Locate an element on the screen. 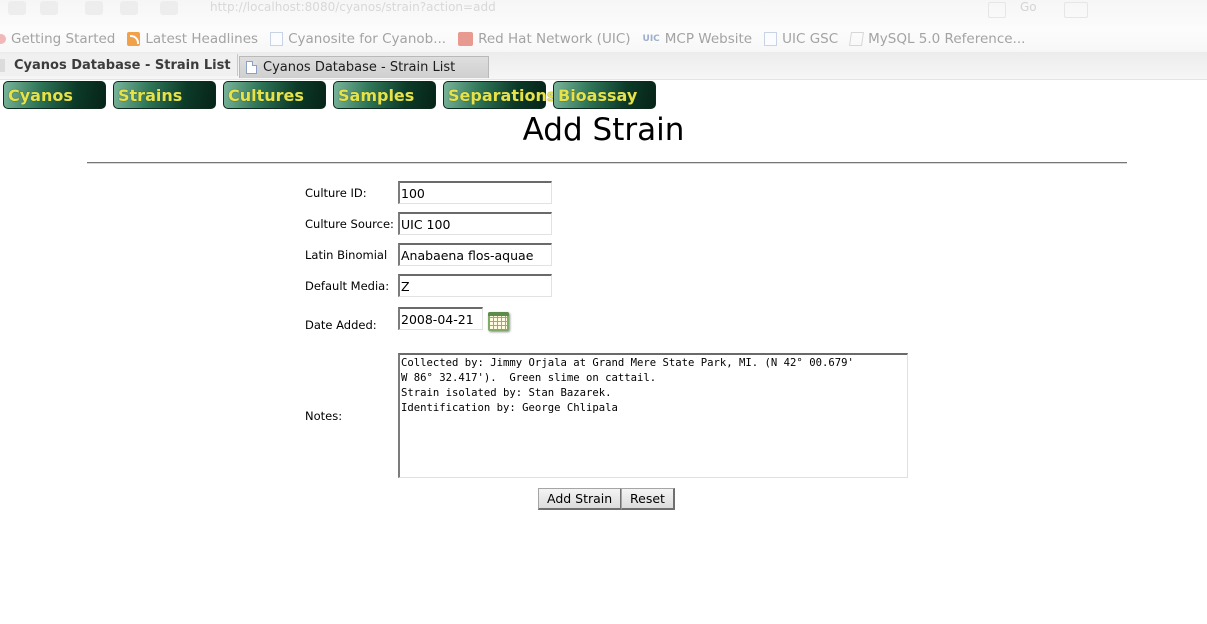 The width and height of the screenshot is (1207, 624). stop-icon is located at coordinates (129, 8).